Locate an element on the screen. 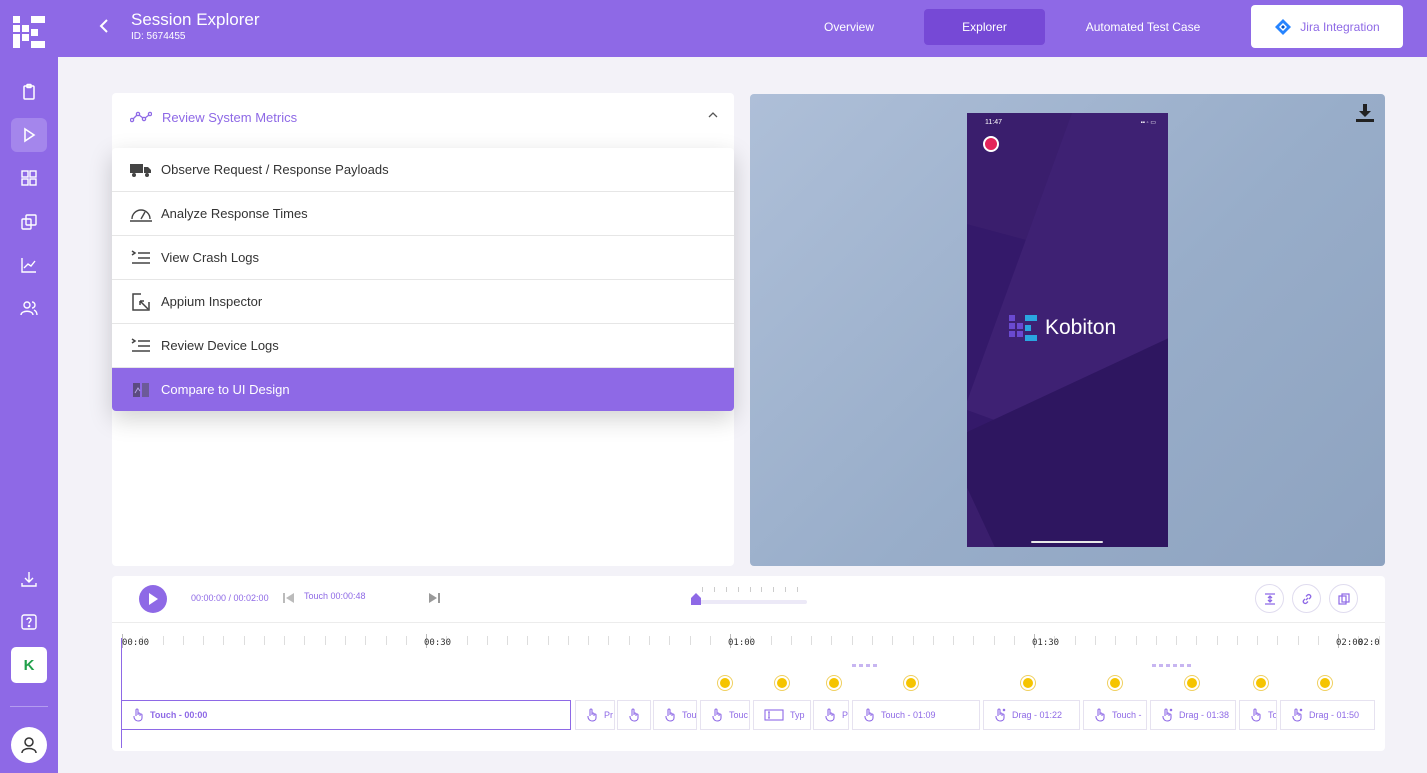 The height and width of the screenshot is (773, 1427). step-card: Touc is located at coordinates (725, 715).